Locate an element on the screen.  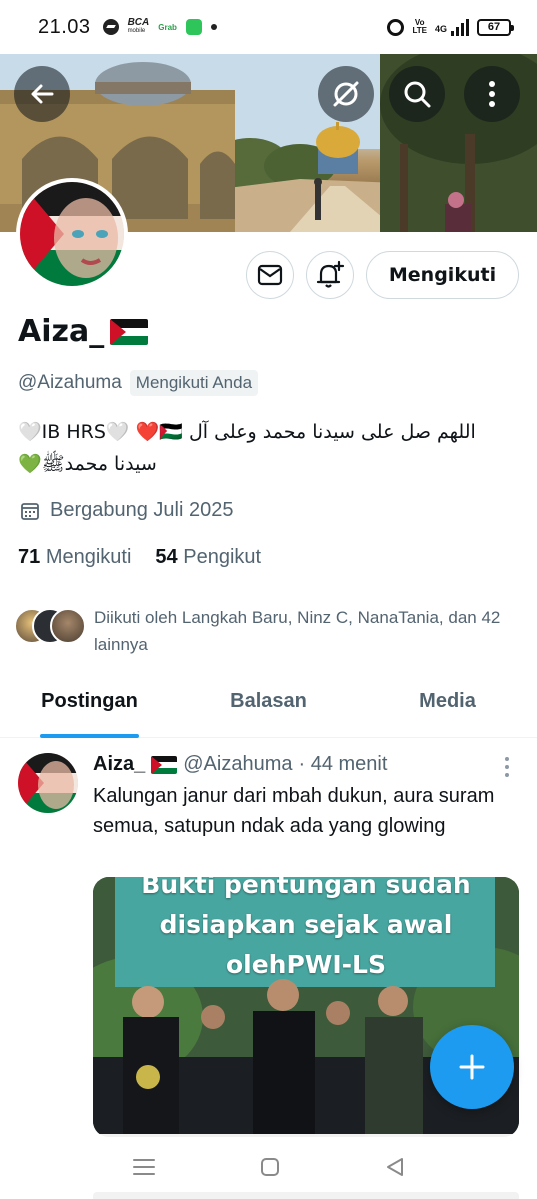
system-nav-bar is located at coordinates (268, 1166).